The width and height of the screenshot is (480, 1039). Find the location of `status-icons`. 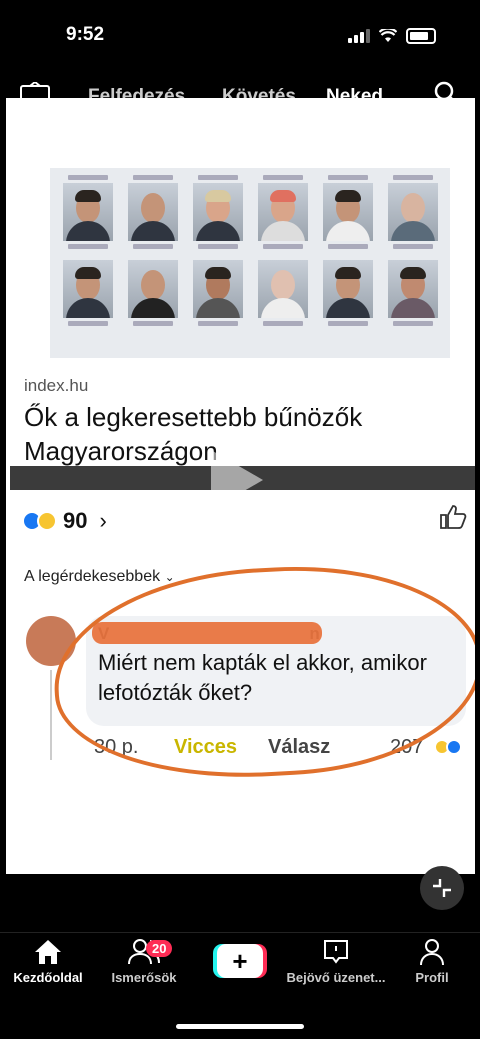

status-icons is located at coordinates (392, 36).